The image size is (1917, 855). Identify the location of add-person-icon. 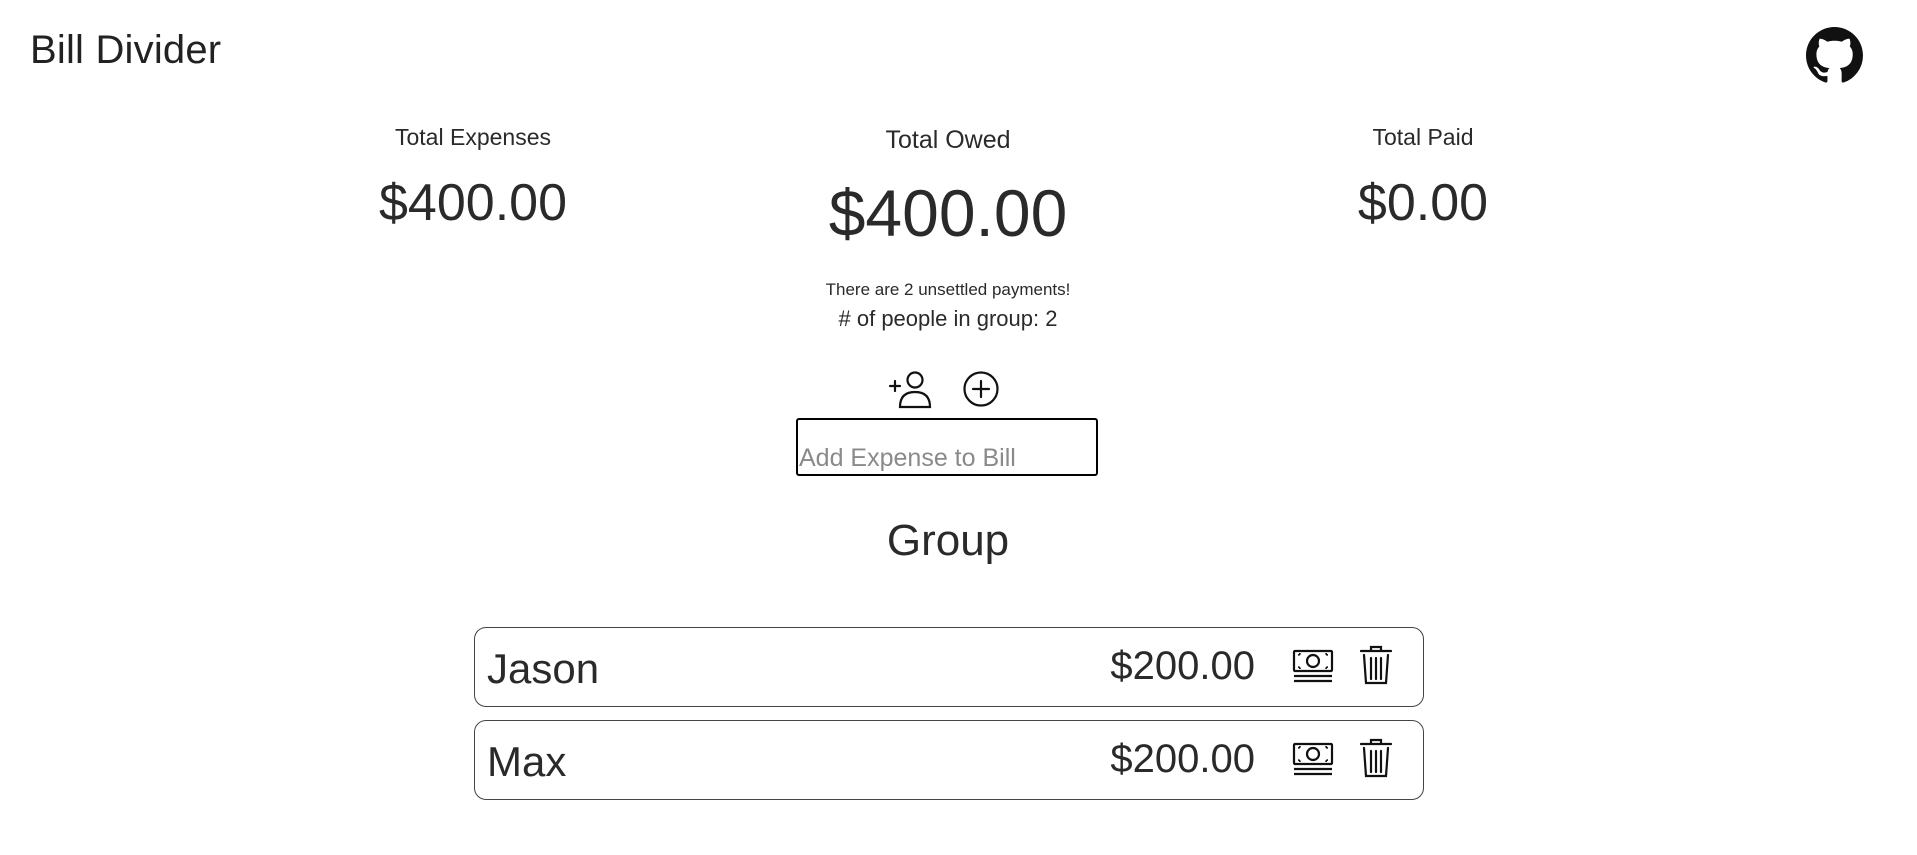
(910, 390).